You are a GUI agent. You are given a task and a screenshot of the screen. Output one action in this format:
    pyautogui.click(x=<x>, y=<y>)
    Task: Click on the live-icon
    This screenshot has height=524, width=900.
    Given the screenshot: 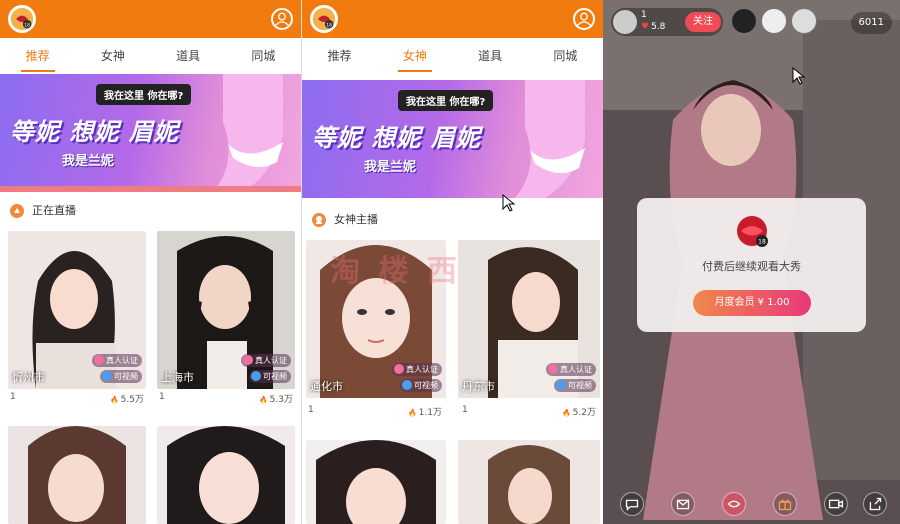 What is the action you would take?
    pyautogui.click(x=17, y=211)
    